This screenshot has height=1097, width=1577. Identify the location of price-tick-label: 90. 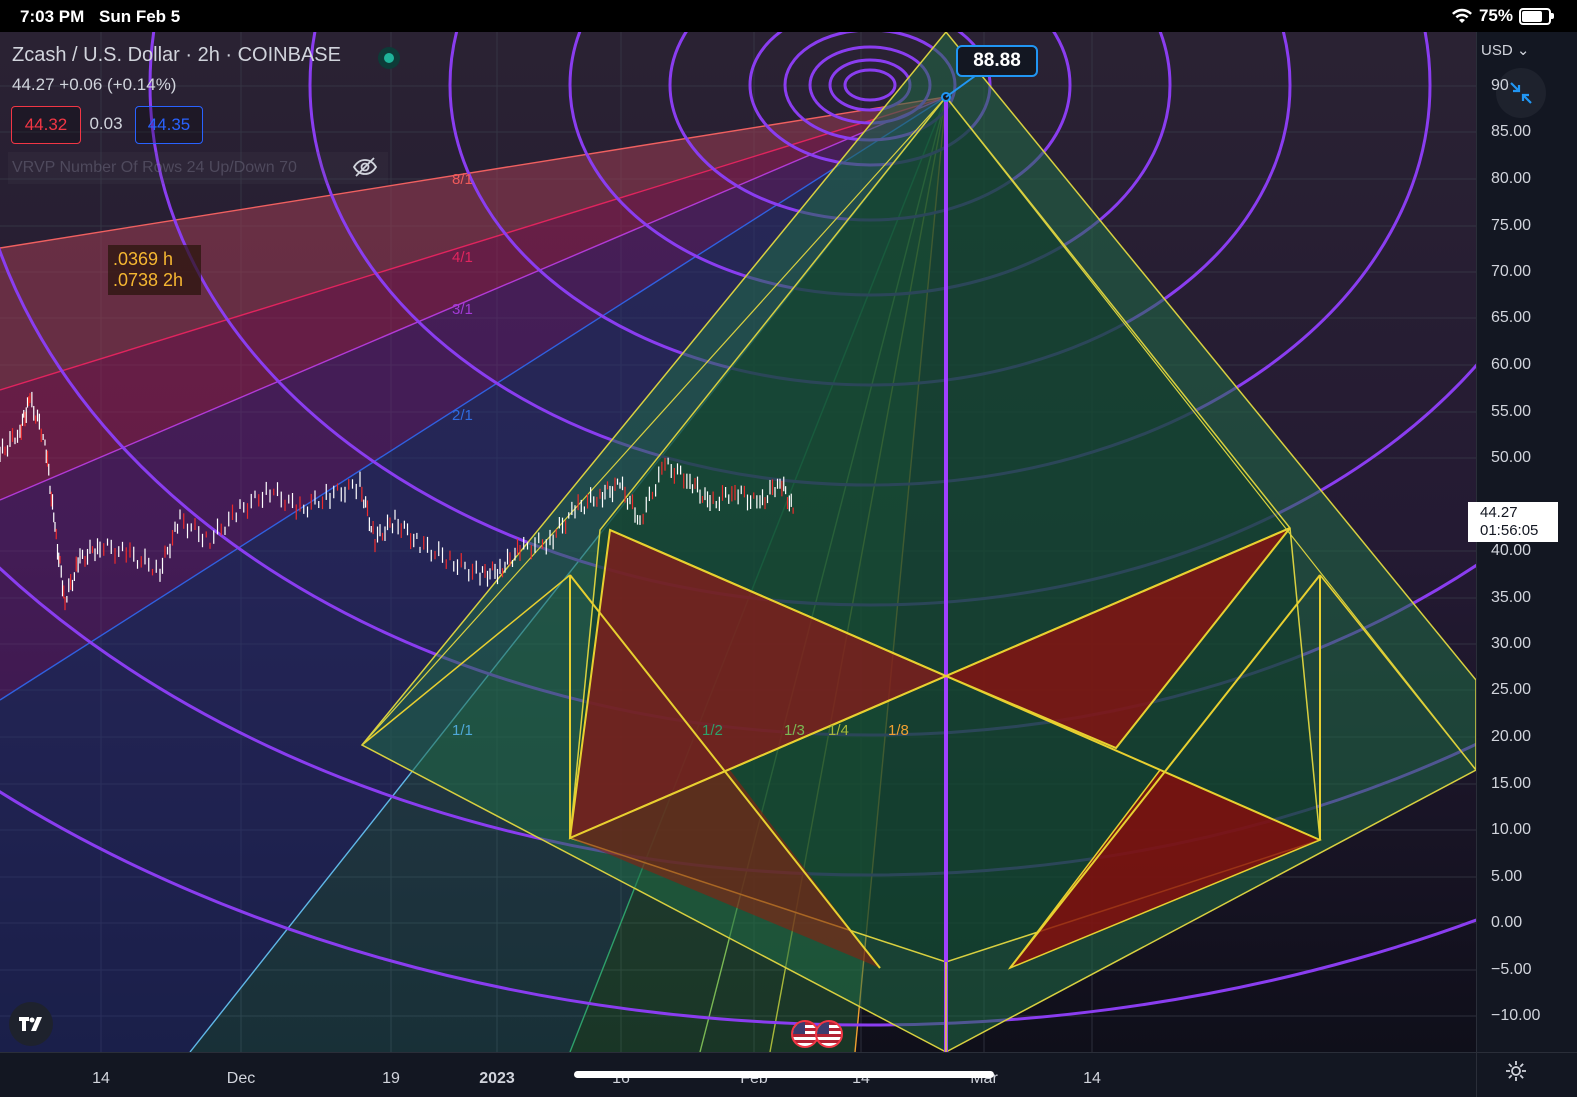
(1500, 85).